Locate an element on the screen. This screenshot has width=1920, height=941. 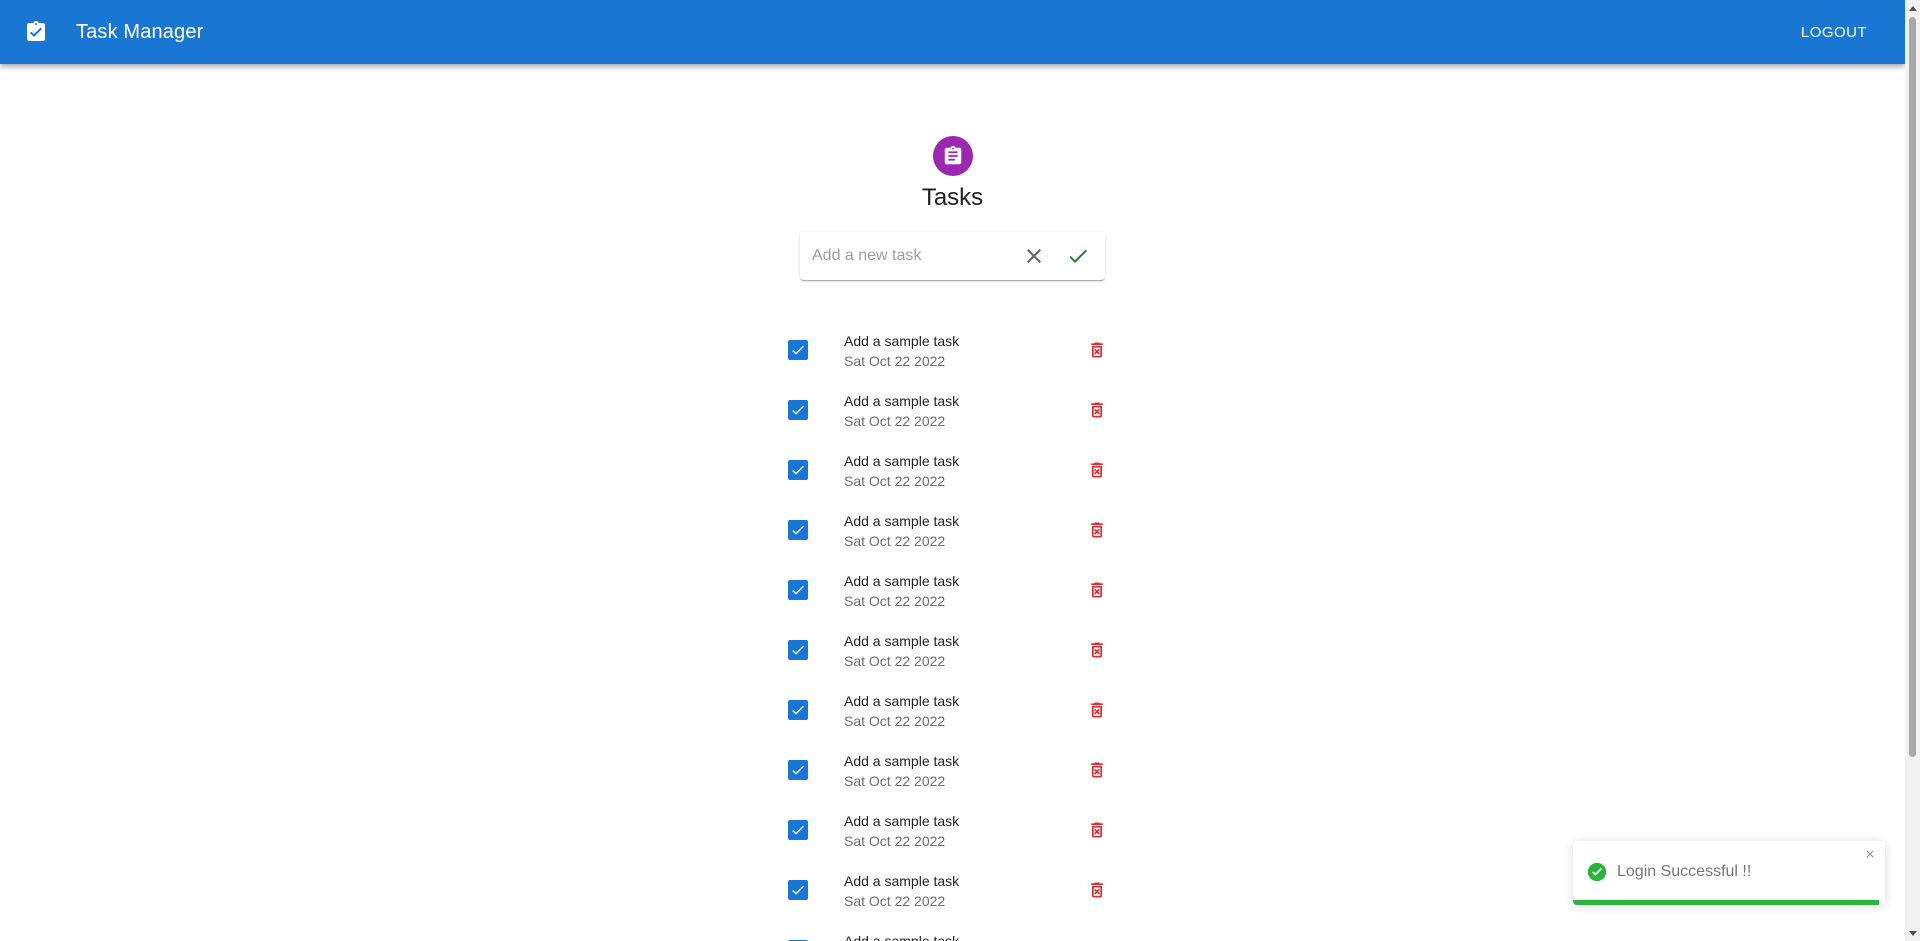
add-task-box is located at coordinates (952, 256).